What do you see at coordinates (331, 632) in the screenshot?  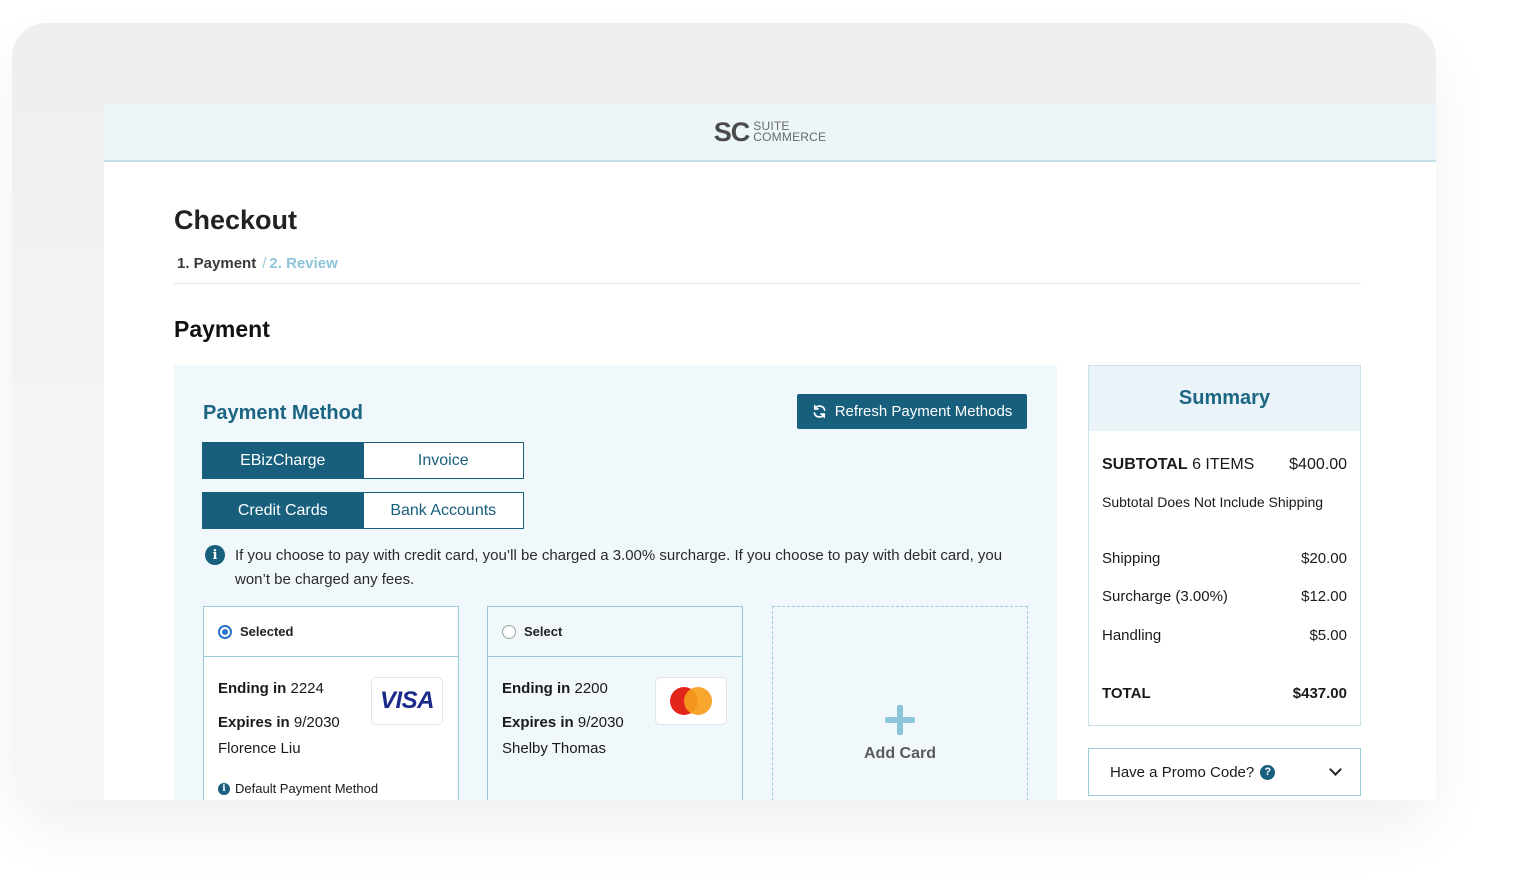 I see `card-select-header: Selected` at bounding box center [331, 632].